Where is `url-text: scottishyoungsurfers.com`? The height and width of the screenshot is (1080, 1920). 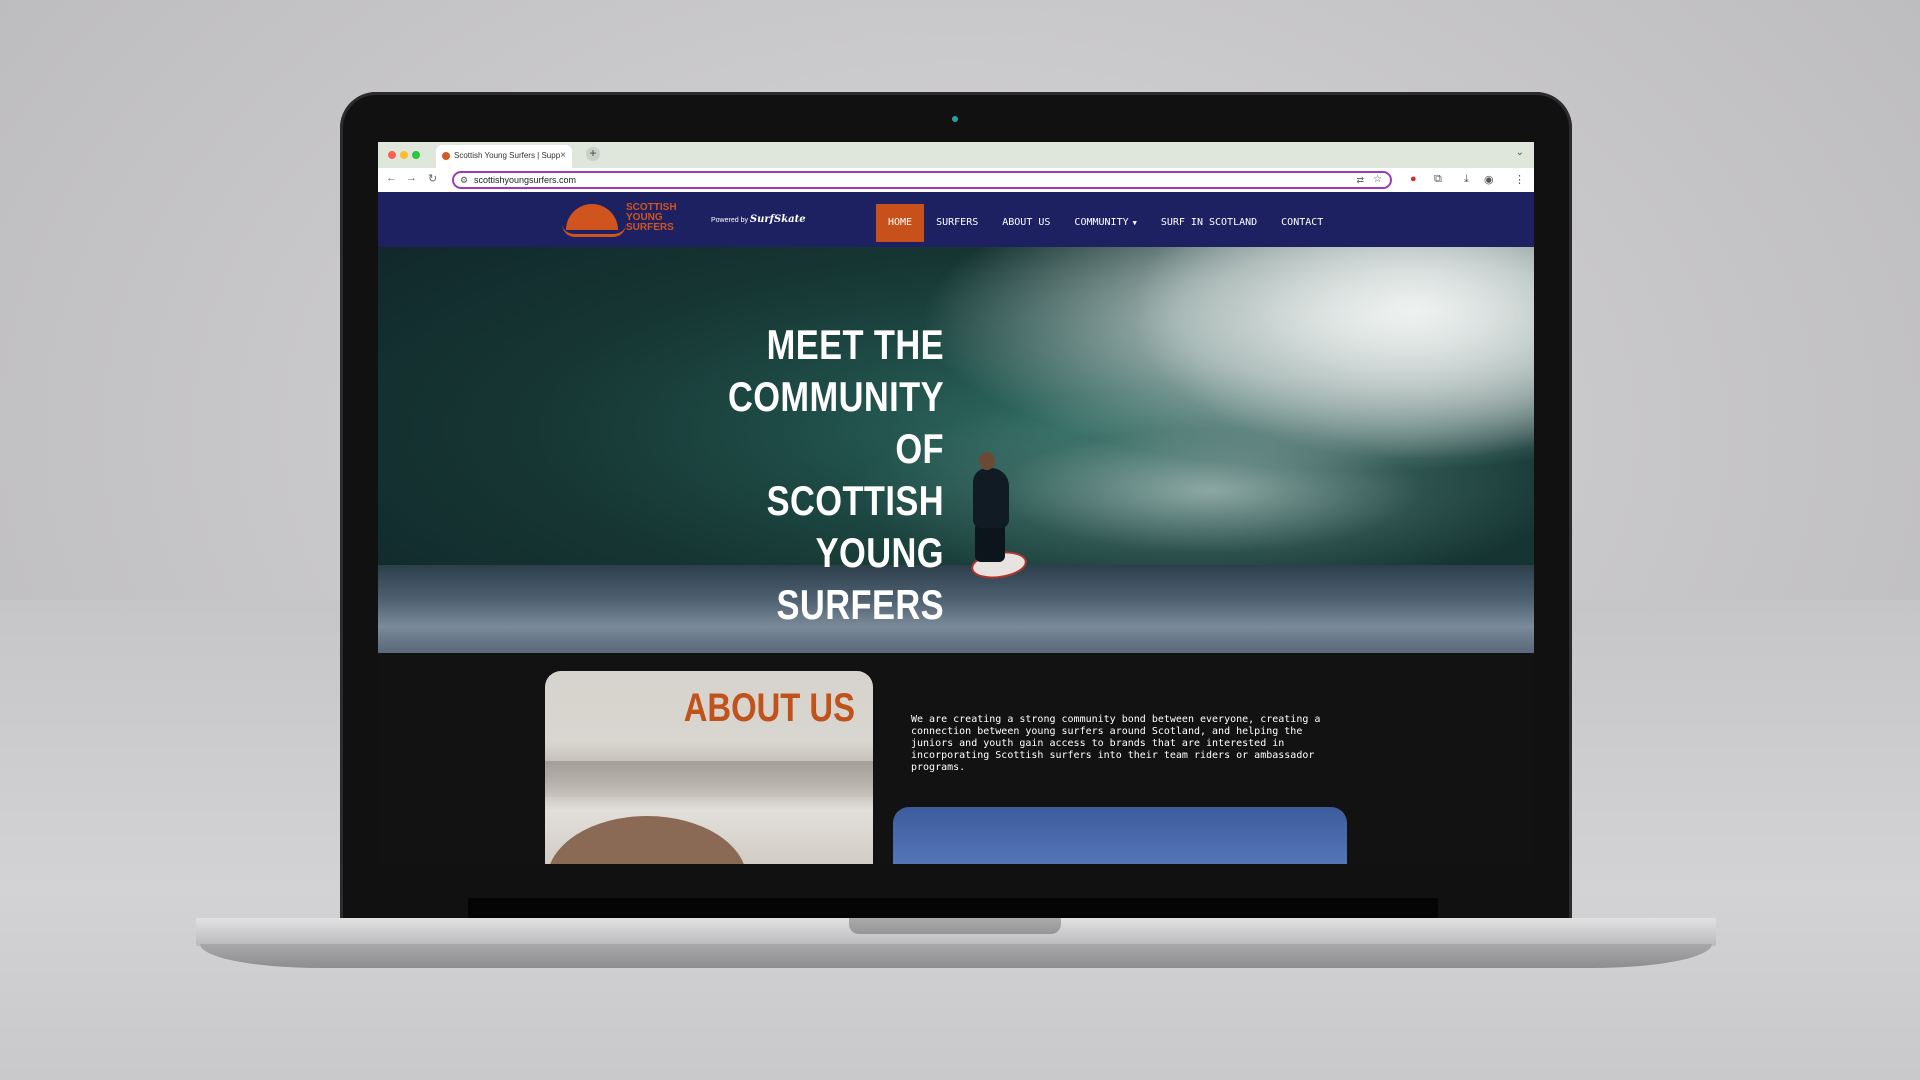 url-text: scottishyoungsurfers.com is located at coordinates (525, 180).